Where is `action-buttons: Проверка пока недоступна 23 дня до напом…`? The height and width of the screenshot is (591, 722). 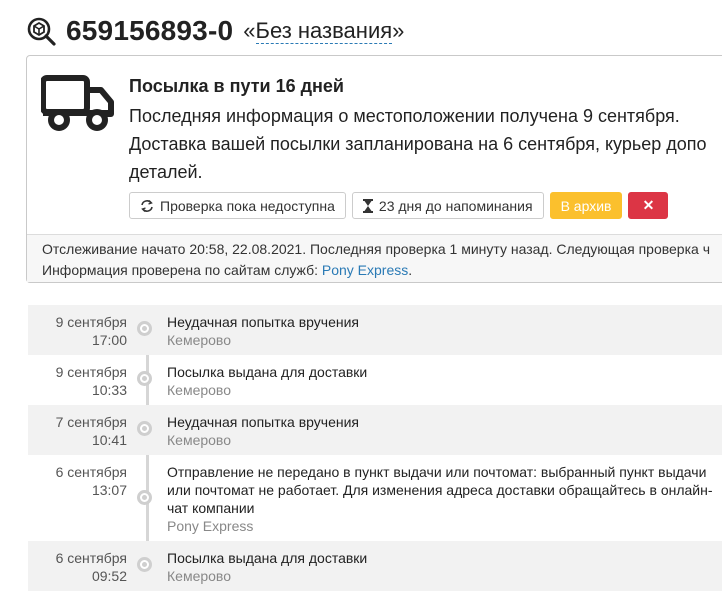 action-buttons: Проверка пока недоступна 23 дня до напом… is located at coordinates (399, 205).